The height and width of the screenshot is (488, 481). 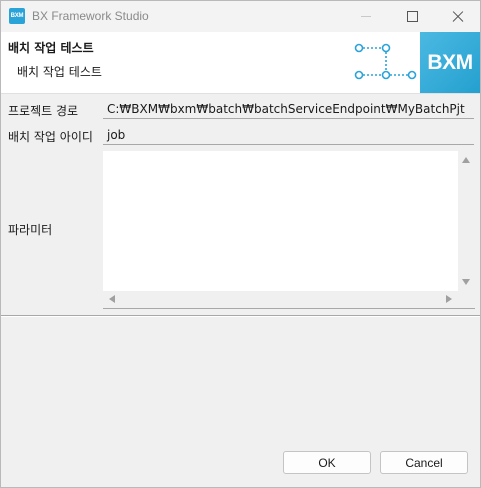 What do you see at coordinates (424, 462) in the screenshot?
I see `cancel-button: Cancel` at bounding box center [424, 462].